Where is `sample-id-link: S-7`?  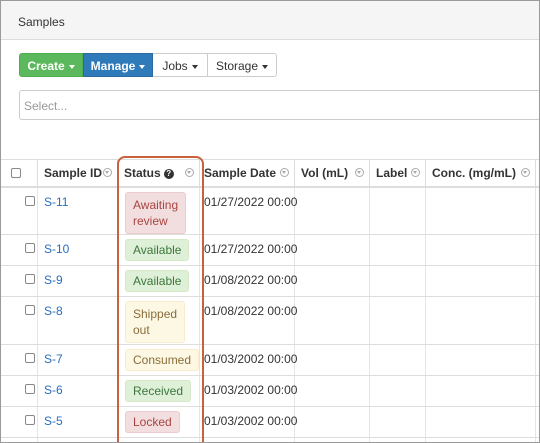 sample-id-link: S-7 is located at coordinates (53, 359).